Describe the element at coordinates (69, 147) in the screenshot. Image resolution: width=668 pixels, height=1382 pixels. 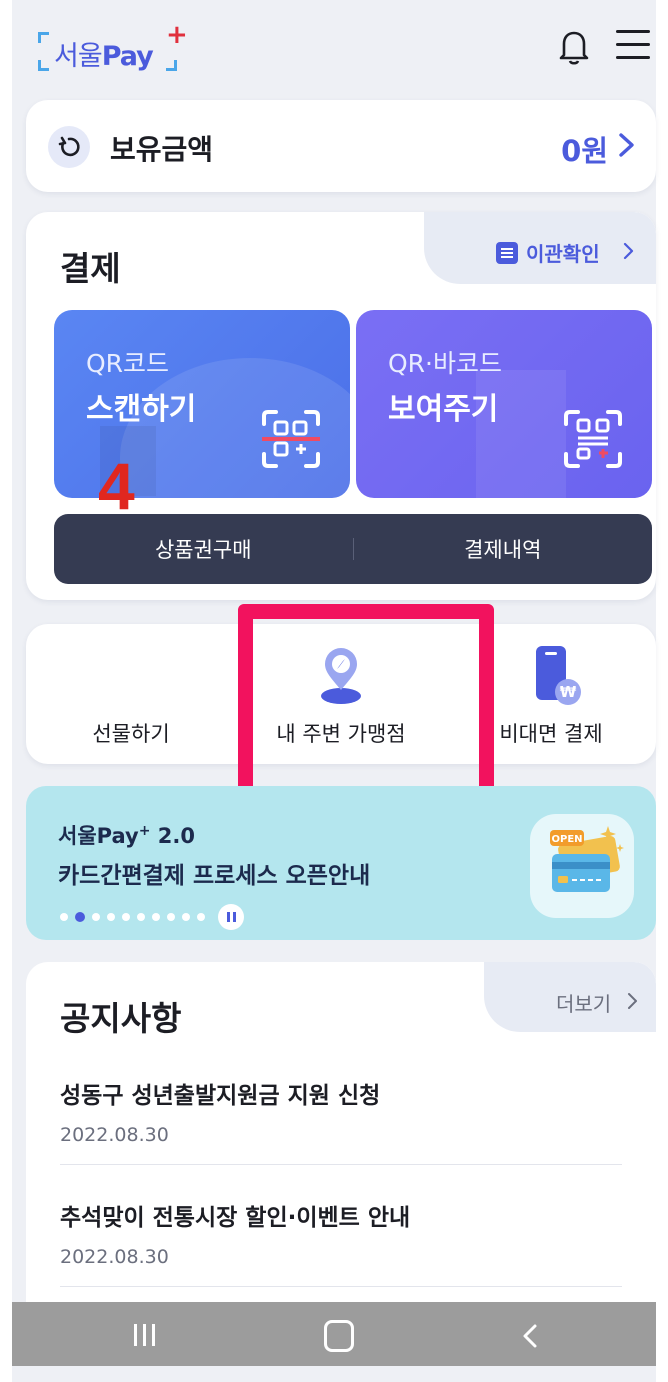
I see `refresh-icon` at that location.